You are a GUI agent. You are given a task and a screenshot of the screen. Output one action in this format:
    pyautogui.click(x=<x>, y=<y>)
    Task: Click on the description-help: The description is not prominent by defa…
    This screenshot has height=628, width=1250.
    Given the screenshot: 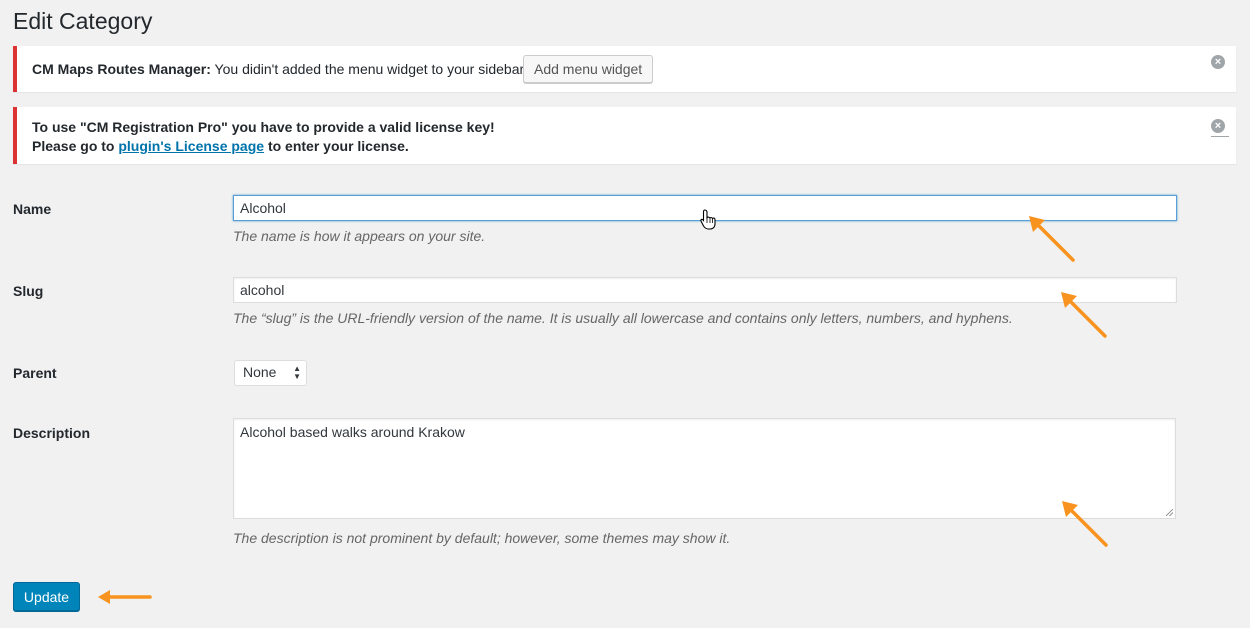 What is the action you would take?
    pyautogui.click(x=482, y=538)
    